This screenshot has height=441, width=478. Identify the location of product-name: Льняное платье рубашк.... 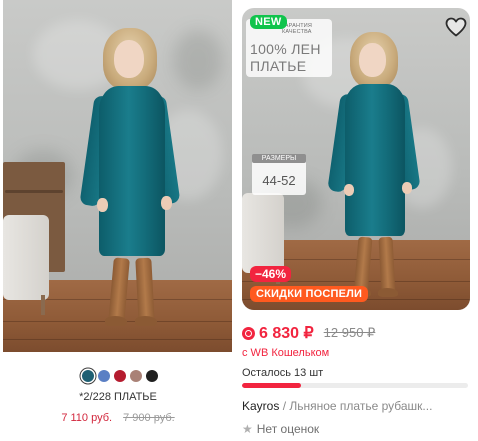
(360, 406).